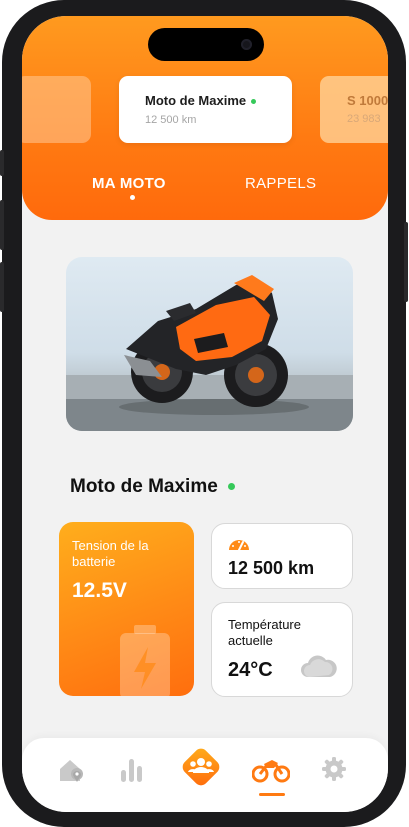 The width and height of the screenshot is (409, 827). I want to click on bike-card-next: S 1000 23 983, so click(354, 109).